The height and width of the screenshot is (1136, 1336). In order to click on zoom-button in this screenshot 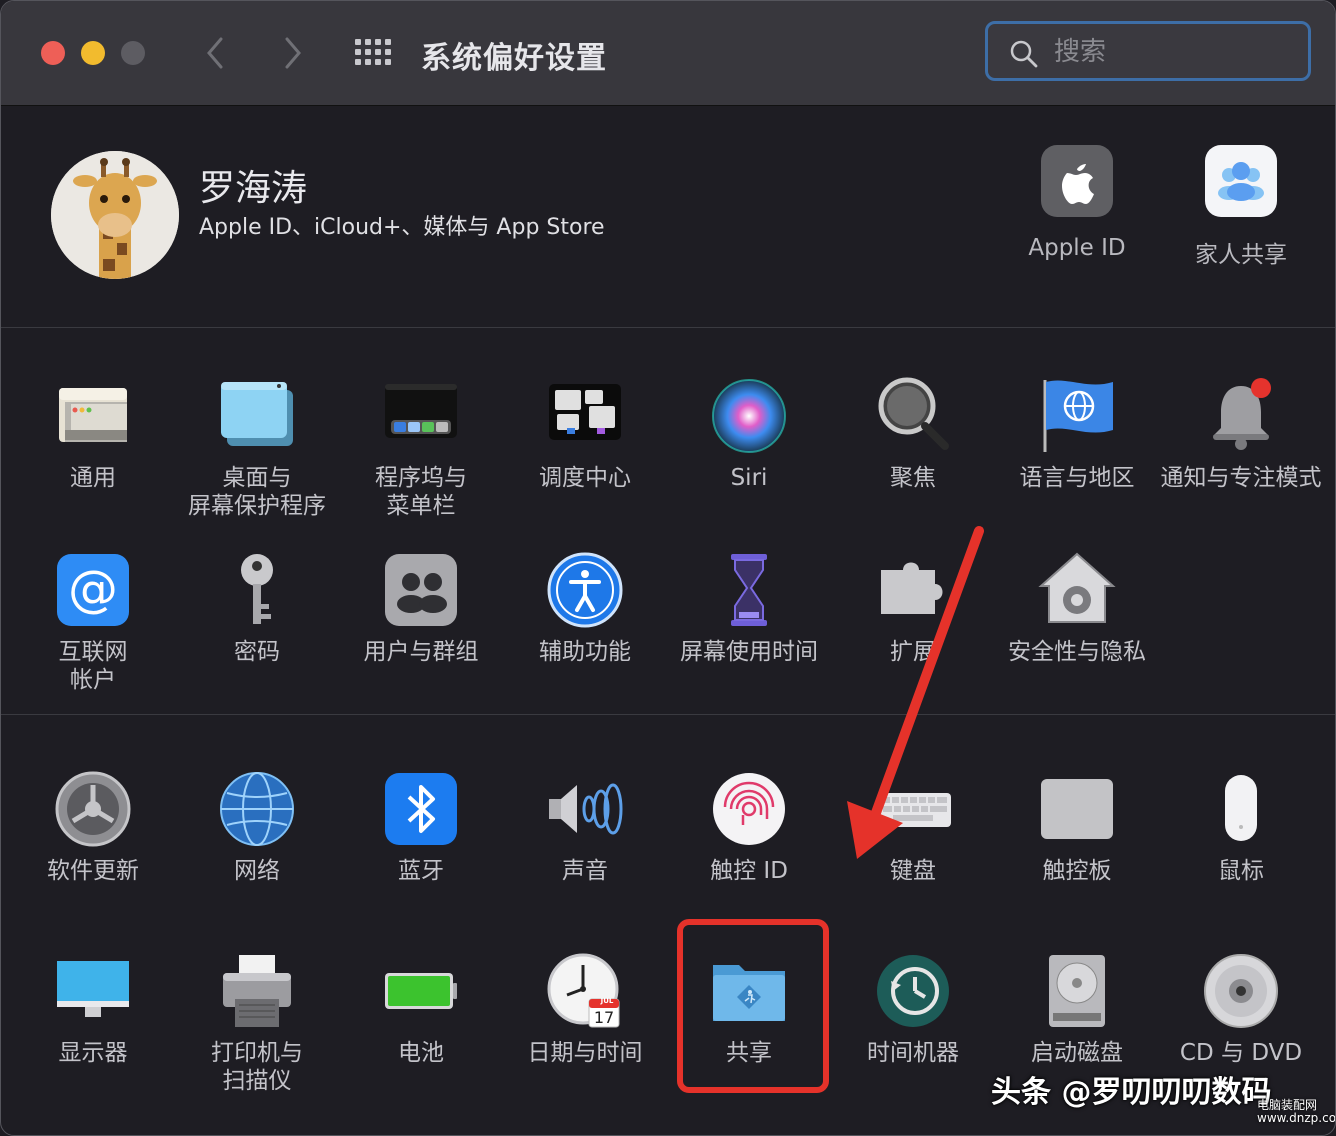, I will do `click(133, 53)`.